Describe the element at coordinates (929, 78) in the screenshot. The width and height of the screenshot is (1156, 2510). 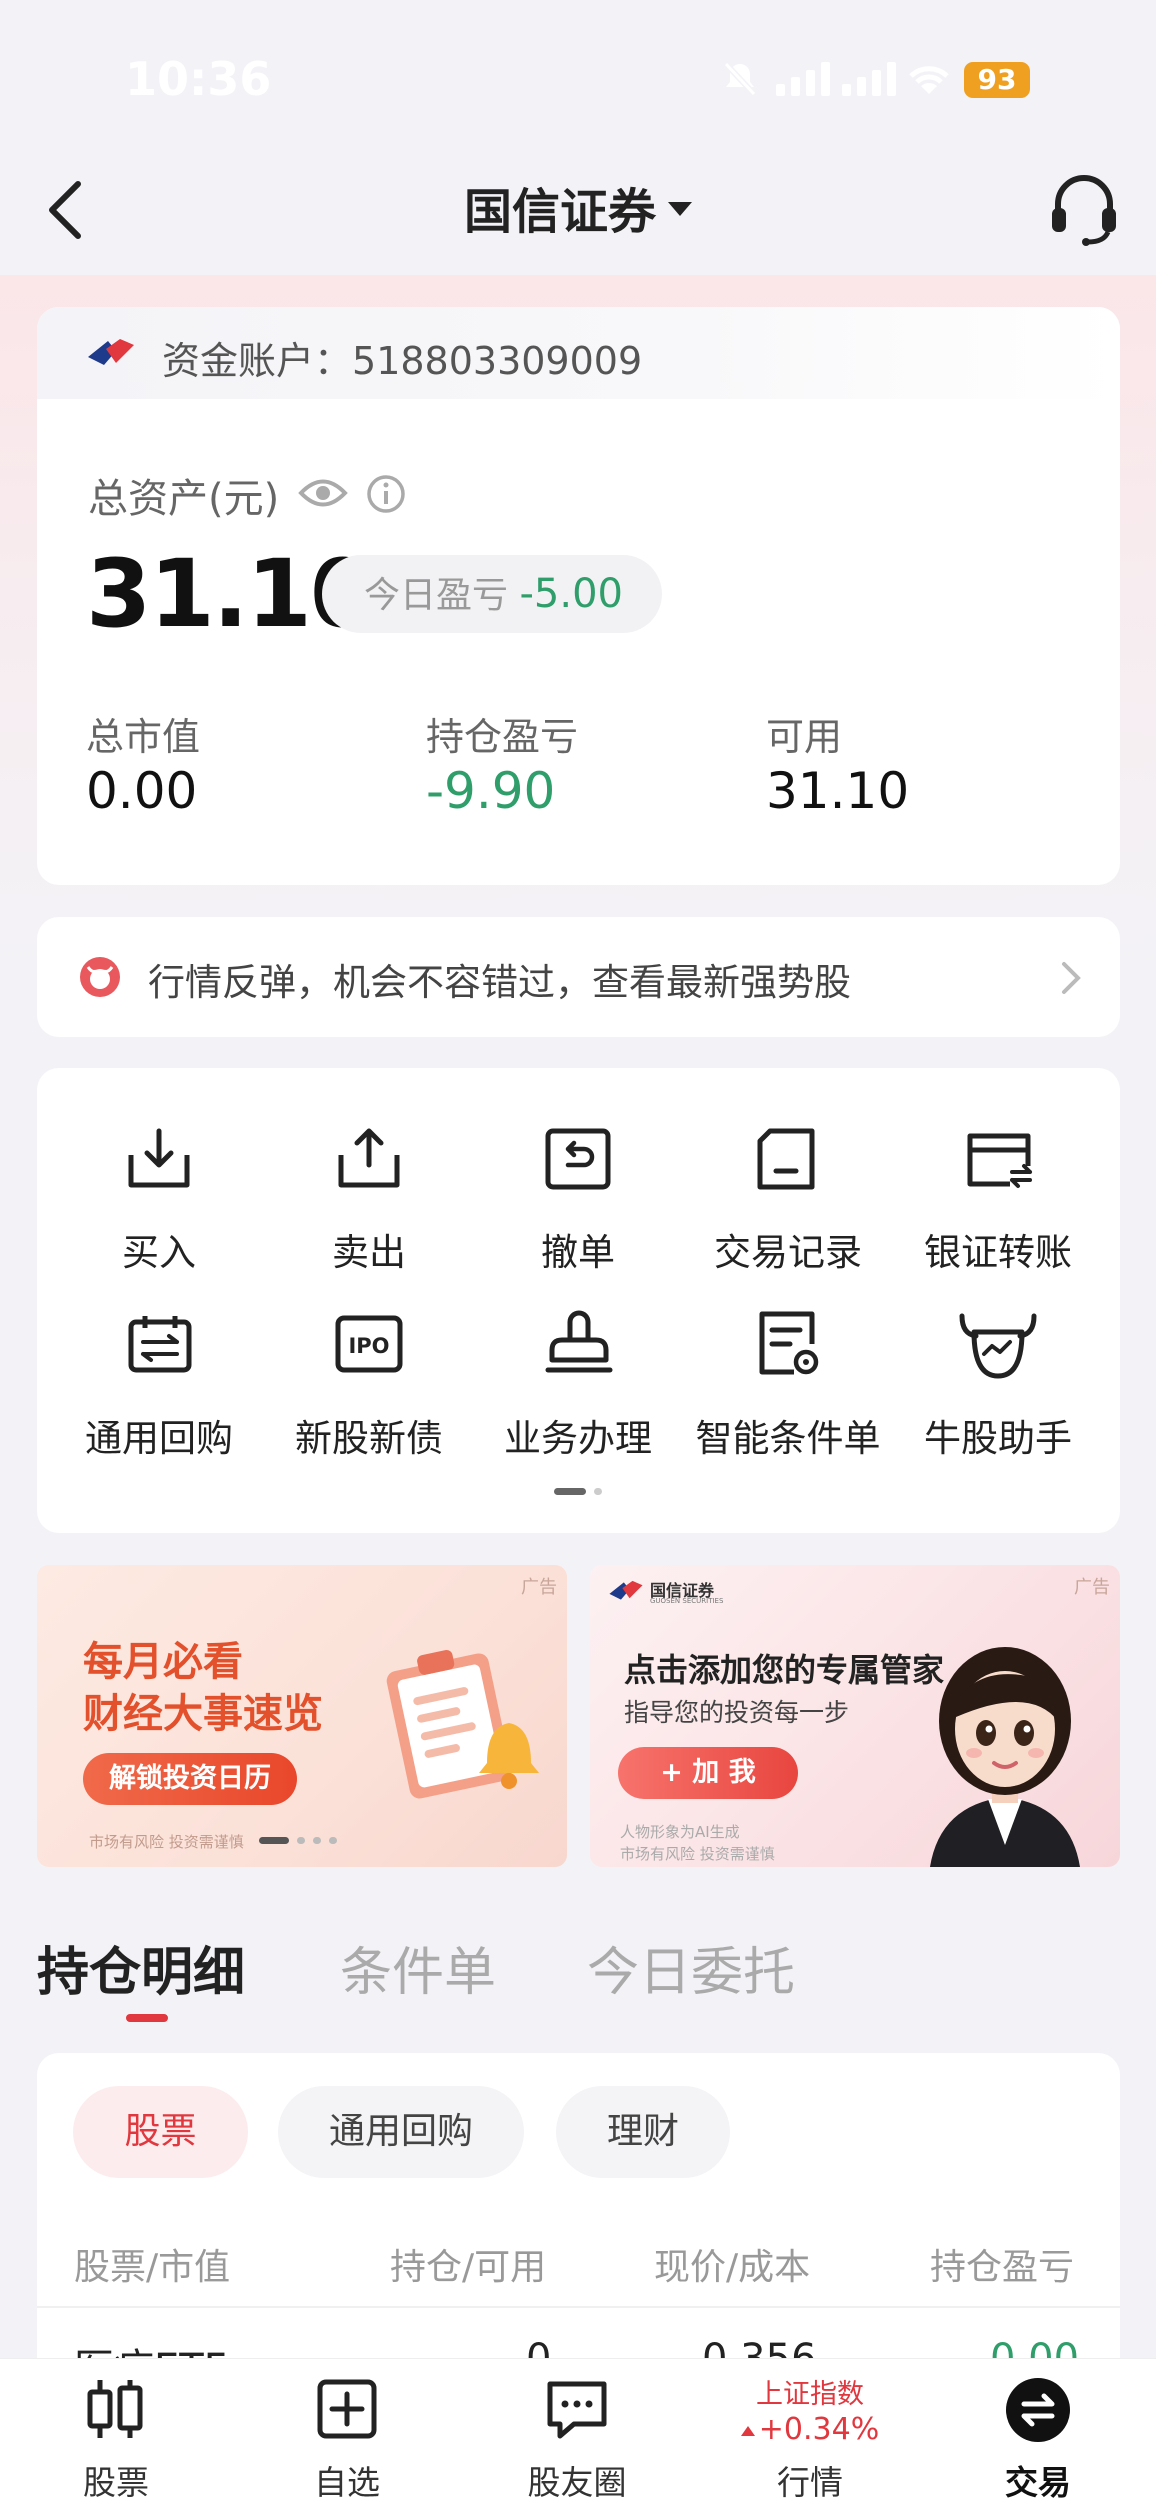
I see `wifi-icon` at that location.